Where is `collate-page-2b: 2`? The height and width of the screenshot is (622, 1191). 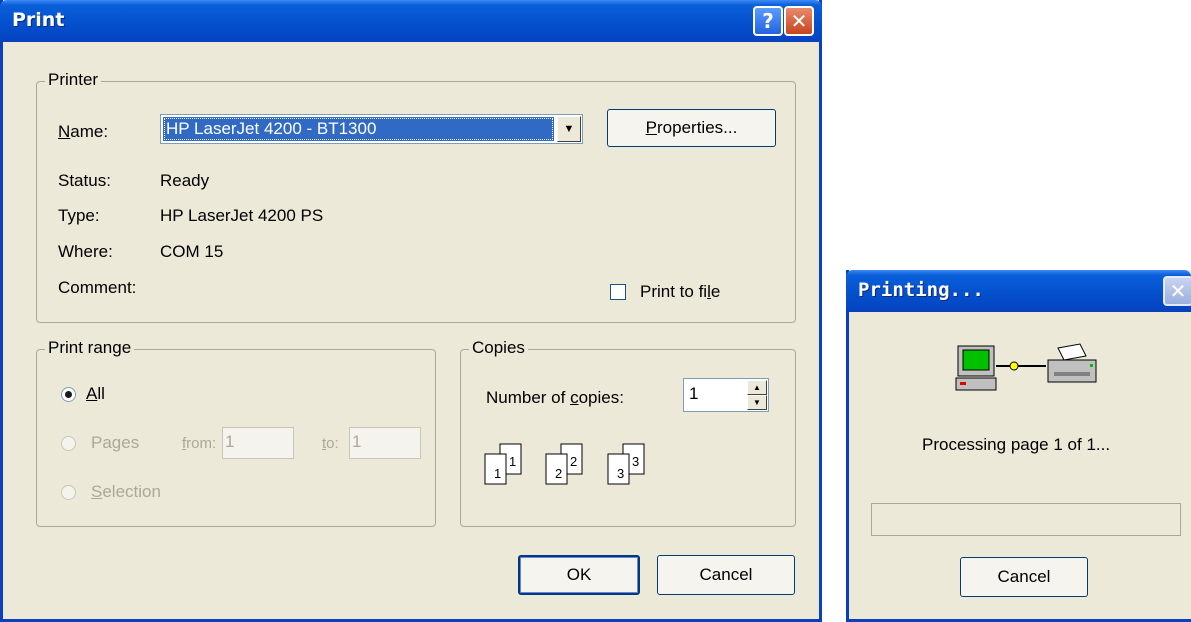
collate-page-2b: 2 is located at coordinates (573, 461).